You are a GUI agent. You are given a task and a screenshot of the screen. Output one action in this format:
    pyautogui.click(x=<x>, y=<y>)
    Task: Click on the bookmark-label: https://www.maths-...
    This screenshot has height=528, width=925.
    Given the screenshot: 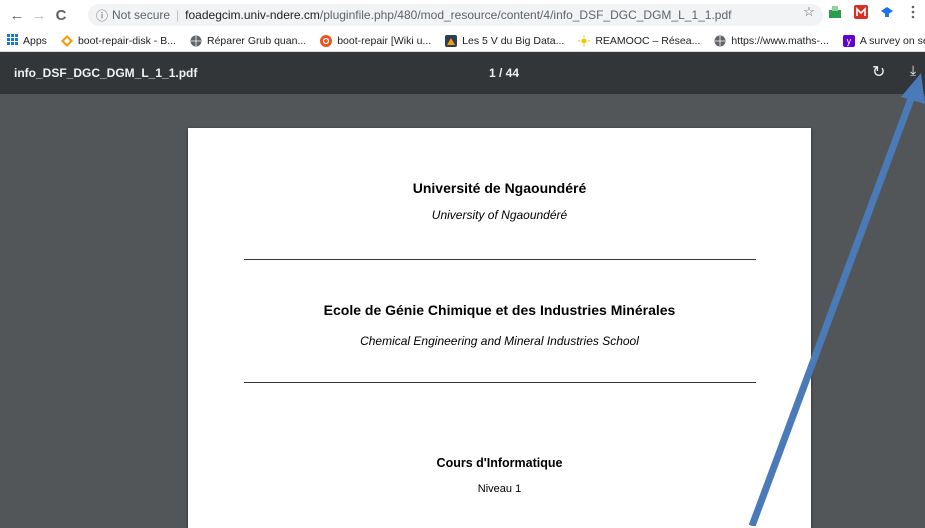 What is the action you would take?
    pyautogui.click(x=780, y=40)
    